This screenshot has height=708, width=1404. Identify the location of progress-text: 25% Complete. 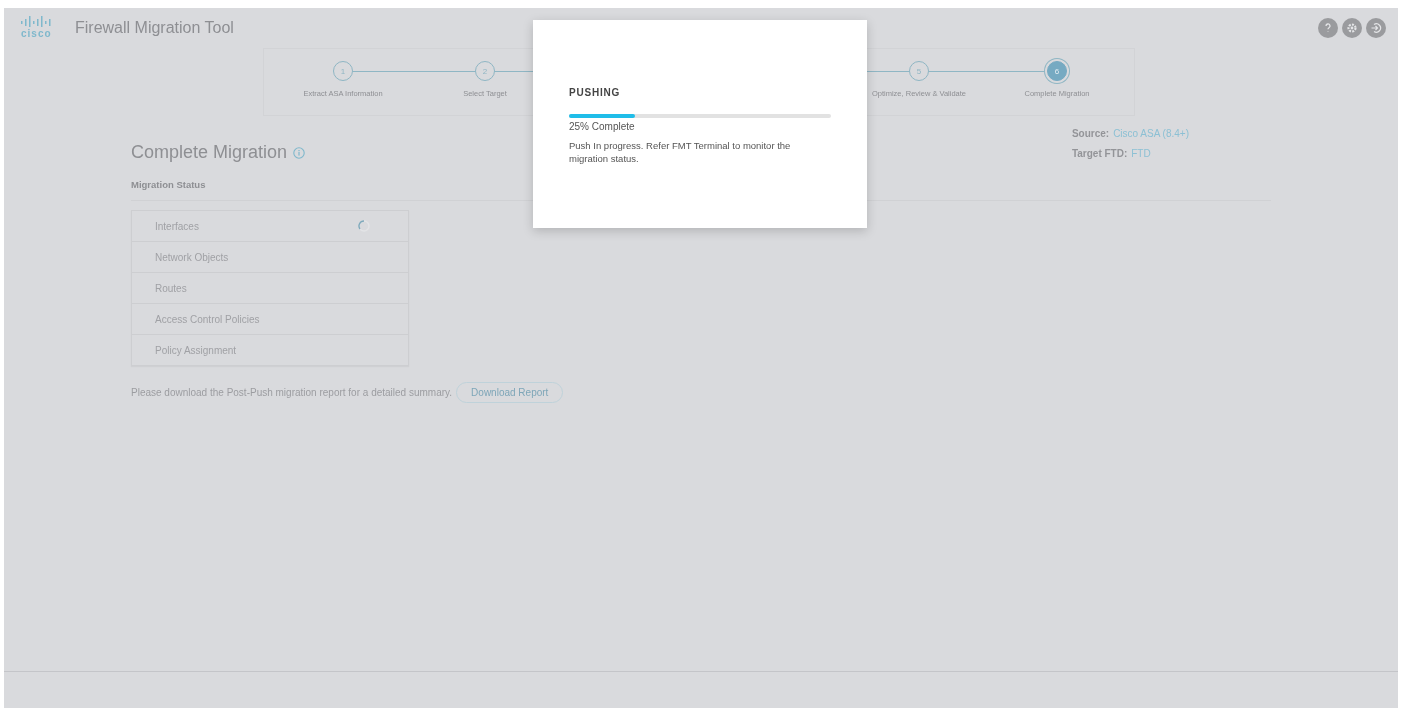
(602, 126).